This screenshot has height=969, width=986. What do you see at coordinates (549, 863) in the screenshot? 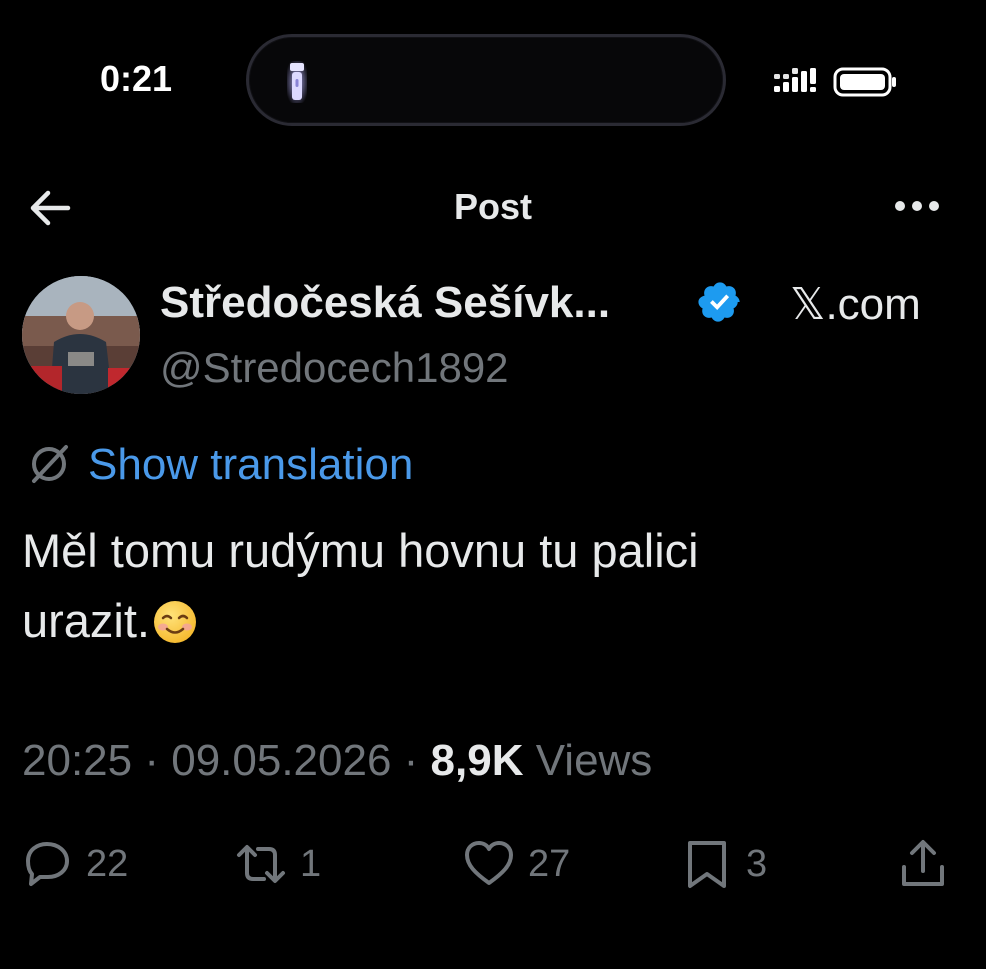
I see `like-count: 27` at bounding box center [549, 863].